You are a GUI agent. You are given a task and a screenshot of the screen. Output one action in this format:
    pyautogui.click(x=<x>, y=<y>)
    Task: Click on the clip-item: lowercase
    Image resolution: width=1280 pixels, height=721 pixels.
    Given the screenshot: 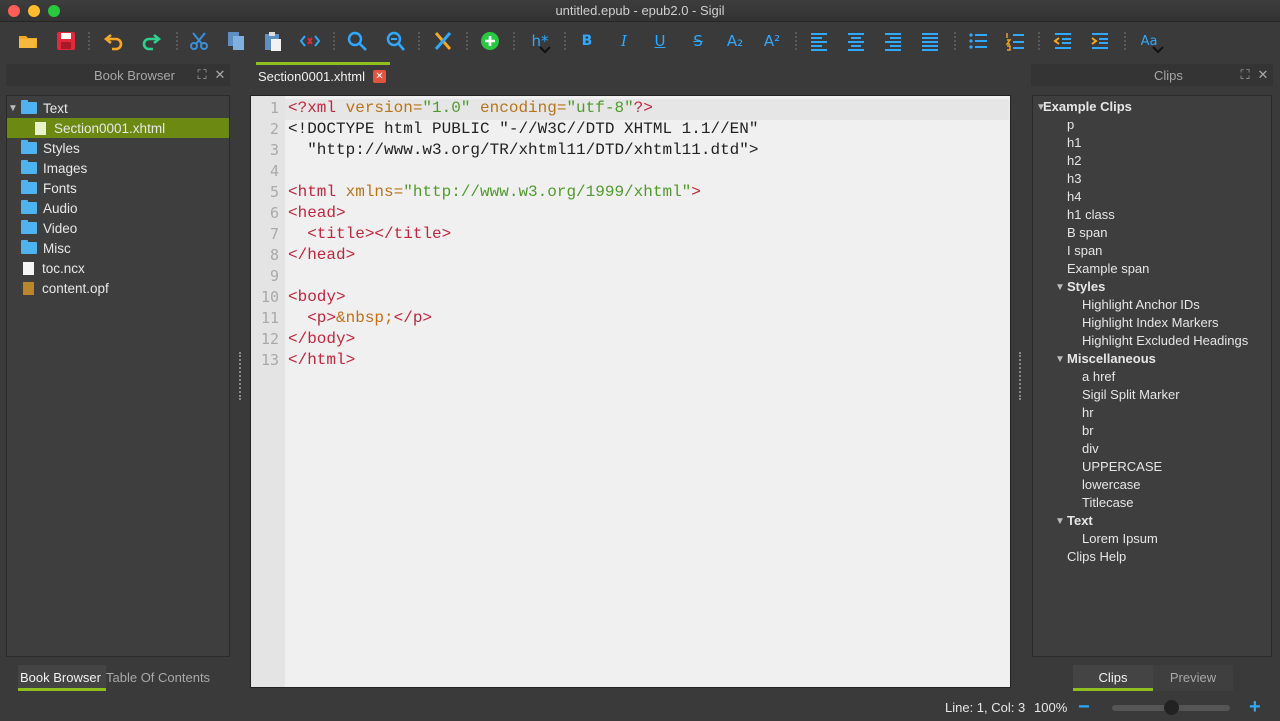 What is the action you would take?
    pyautogui.click(x=1111, y=486)
    